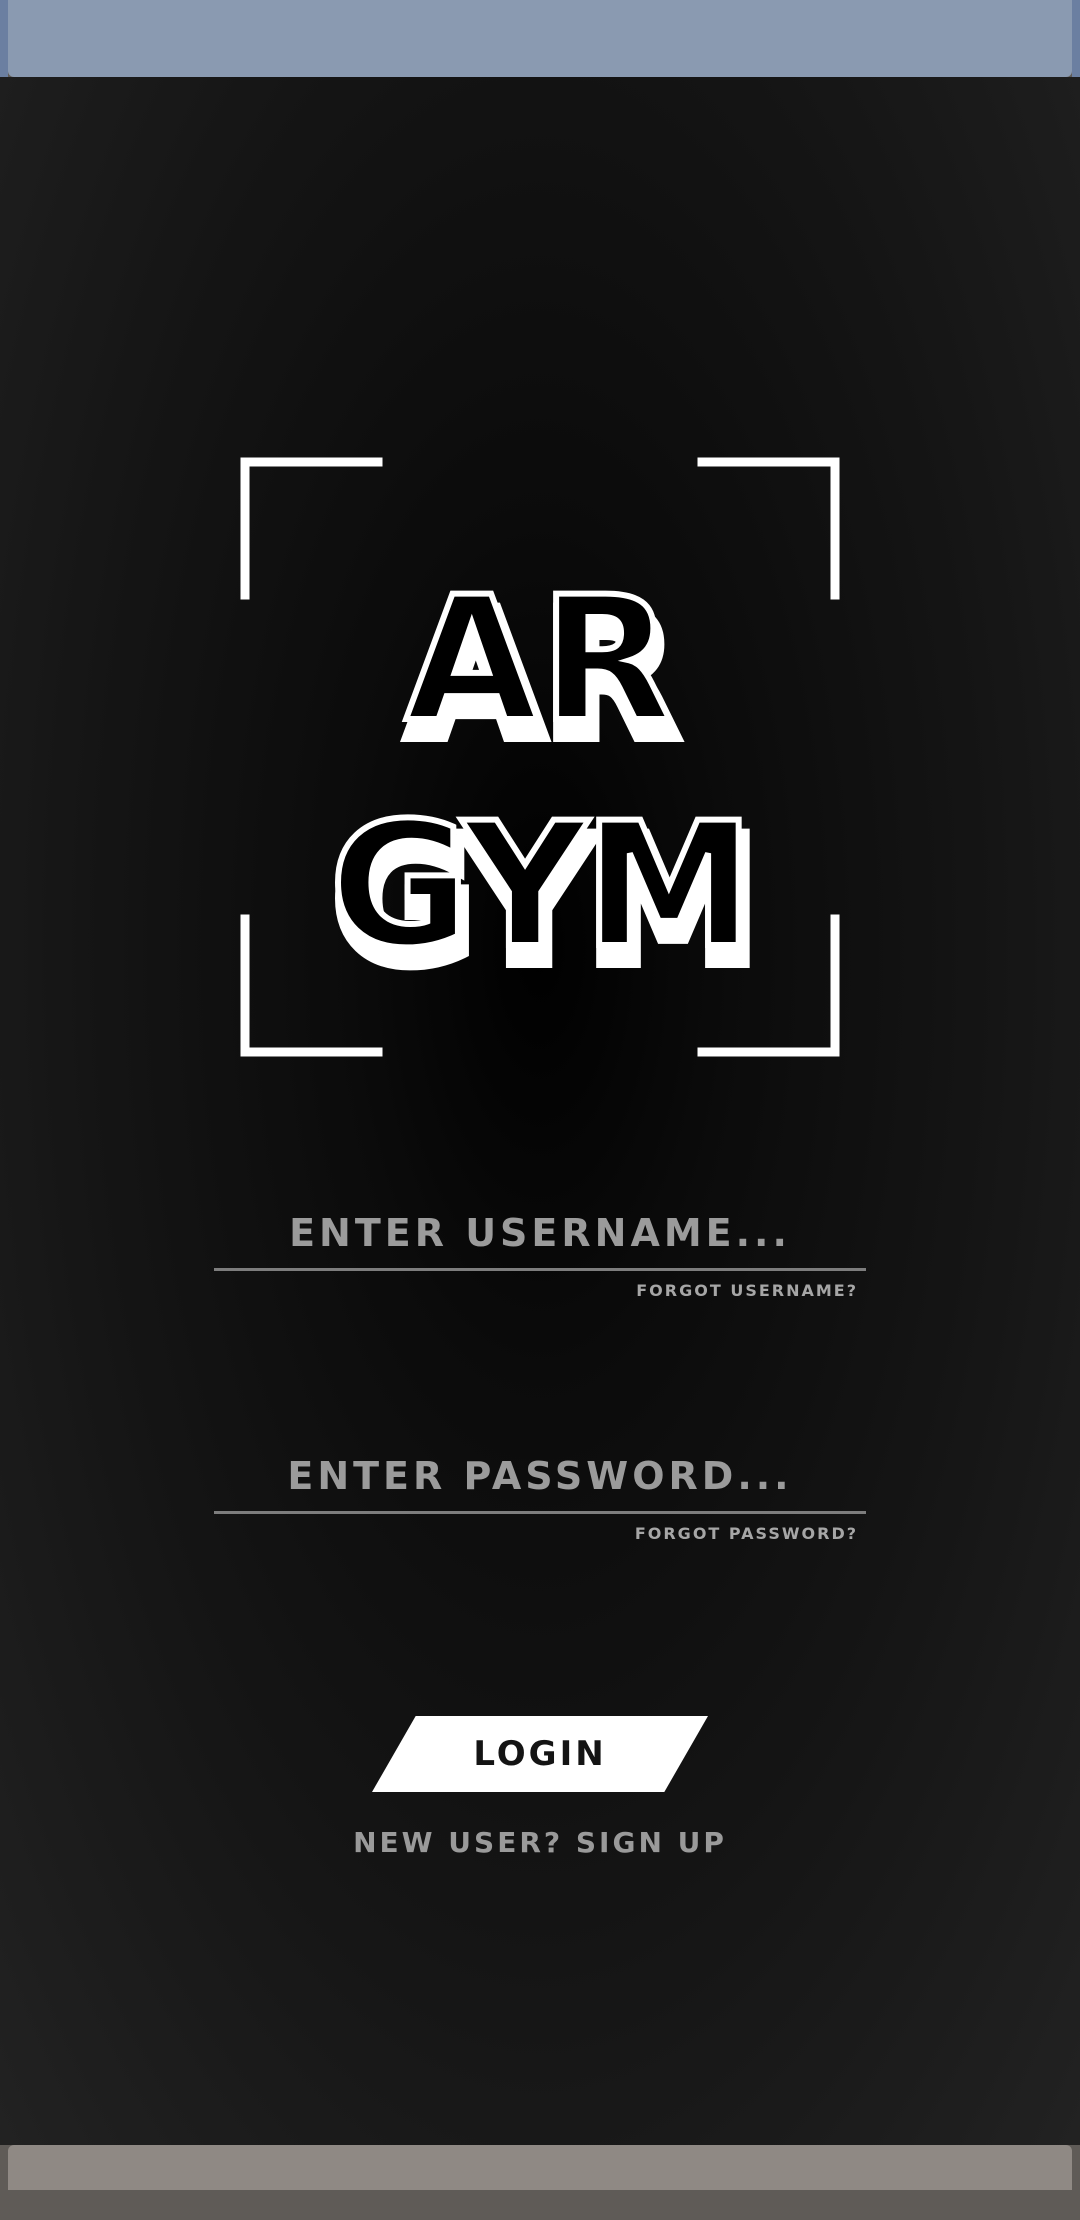 The height and width of the screenshot is (2220, 1080). What do you see at coordinates (536, 1290) in the screenshot?
I see `forgot-username-link: FORGOT USERNAME?` at bounding box center [536, 1290].